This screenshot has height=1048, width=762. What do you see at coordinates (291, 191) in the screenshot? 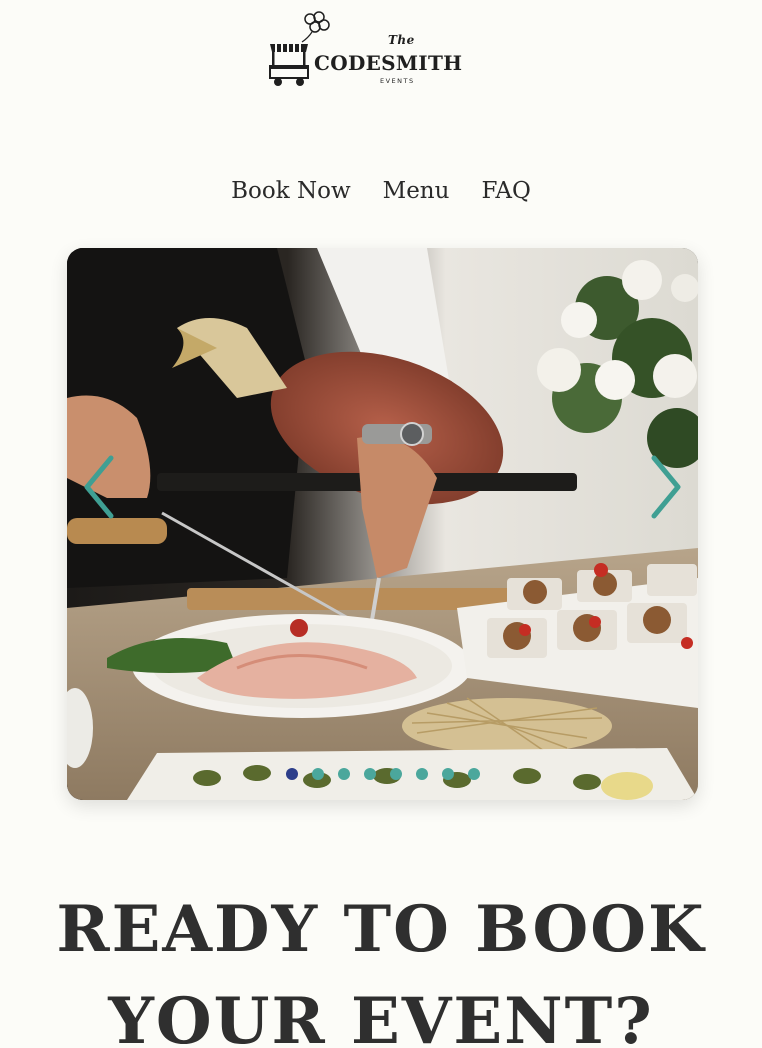
I see `nav-book-now: Book Now` at bounding box center [291, 191].